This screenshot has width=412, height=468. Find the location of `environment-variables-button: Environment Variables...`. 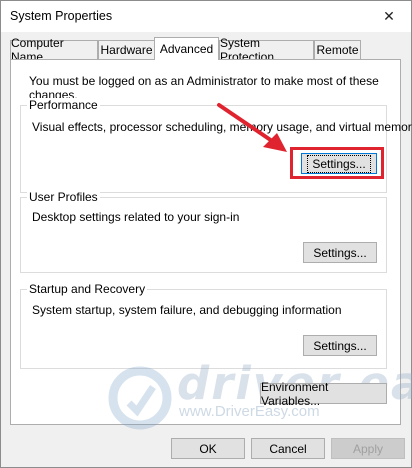

environment-variables-button: Environment Variables... is located at coordinates (323, 394).